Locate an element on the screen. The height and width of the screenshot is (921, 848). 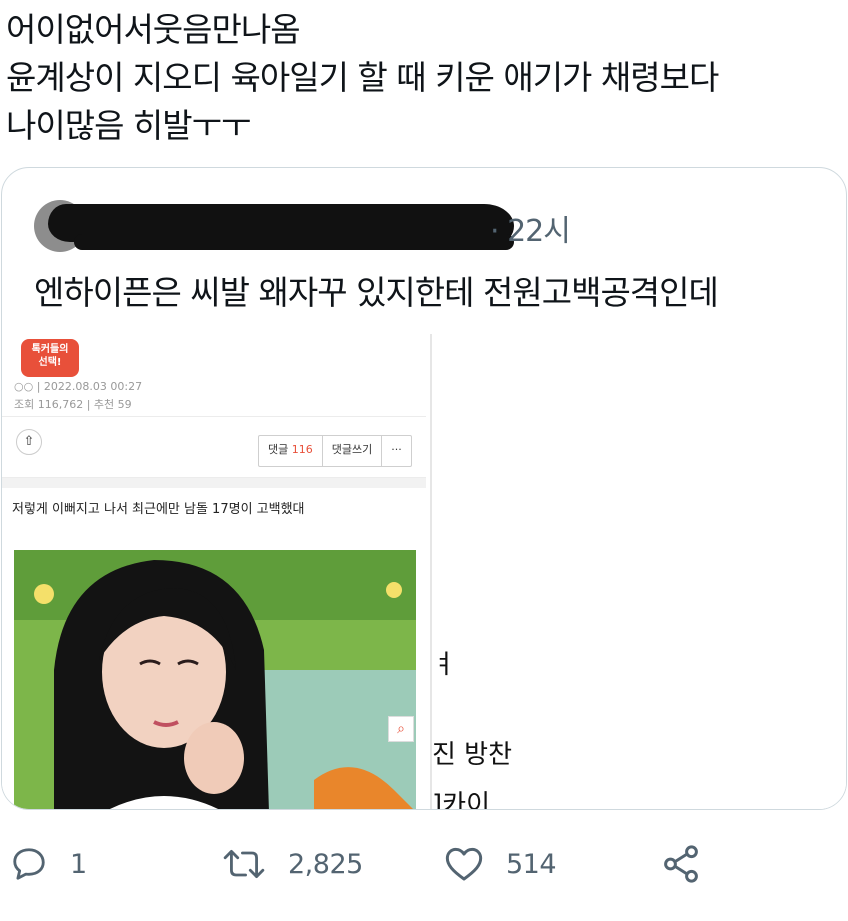
reply-button: 1 is located at coordinates (48, 864).